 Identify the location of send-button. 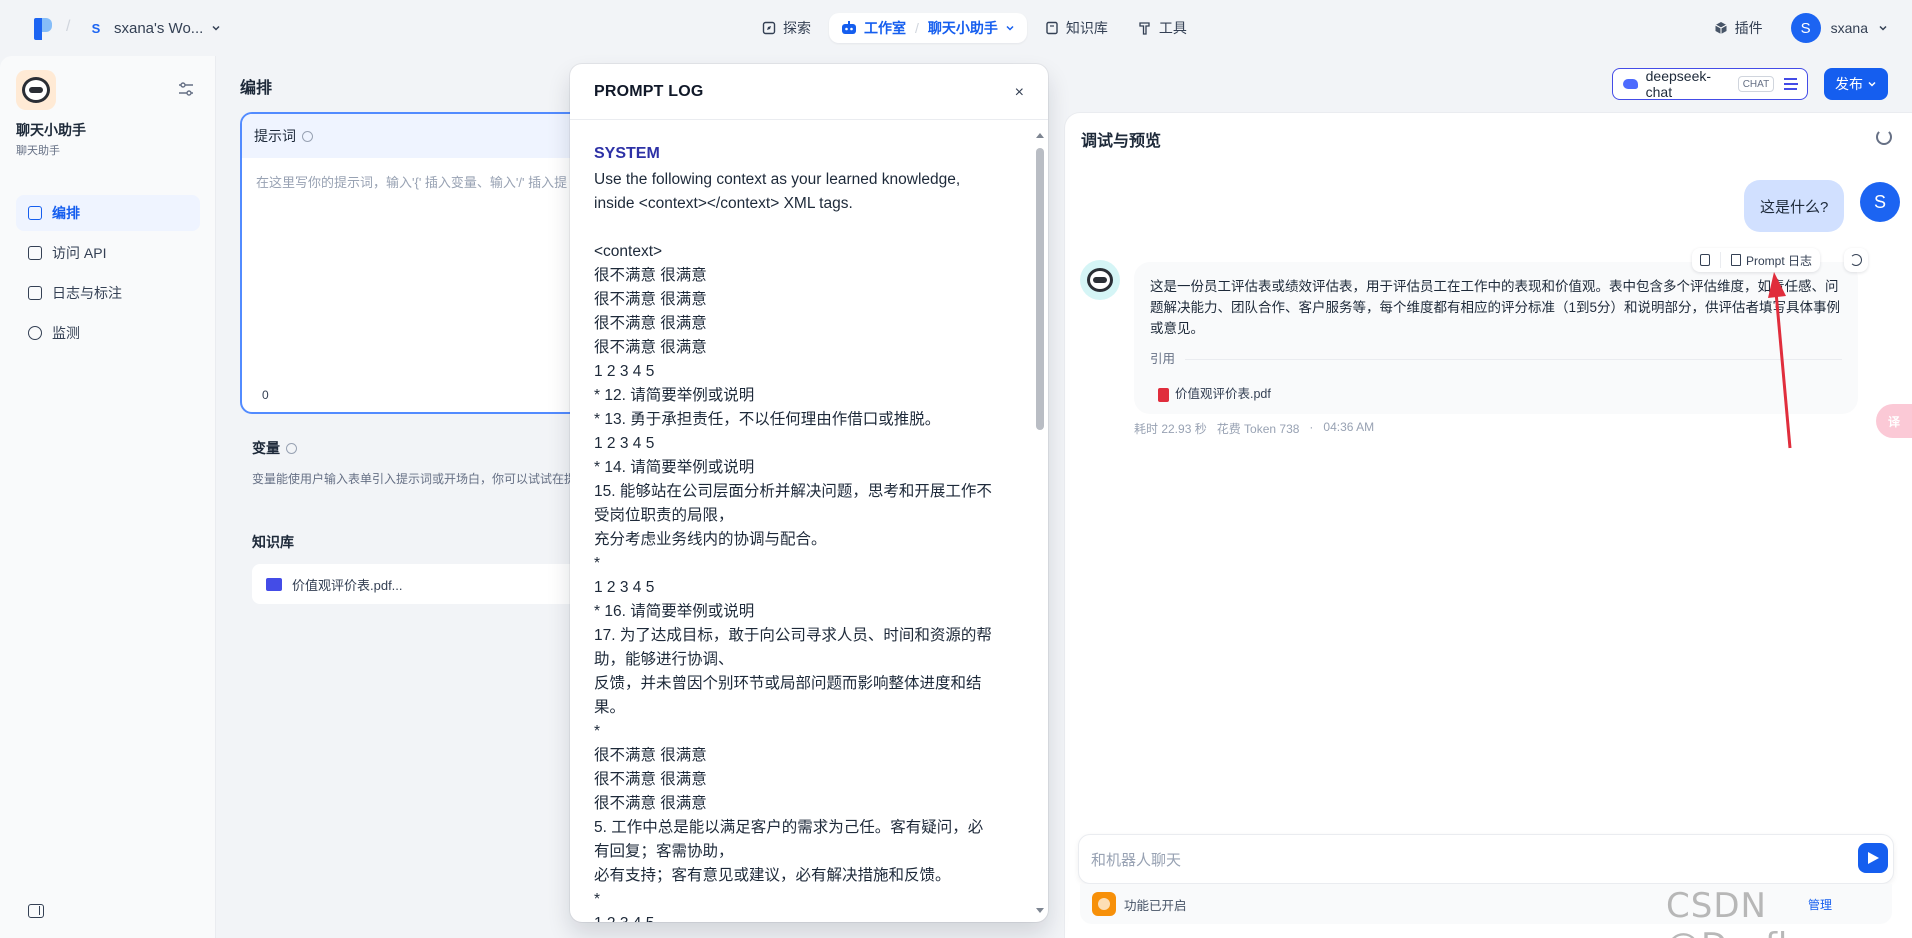
(1873, 858).